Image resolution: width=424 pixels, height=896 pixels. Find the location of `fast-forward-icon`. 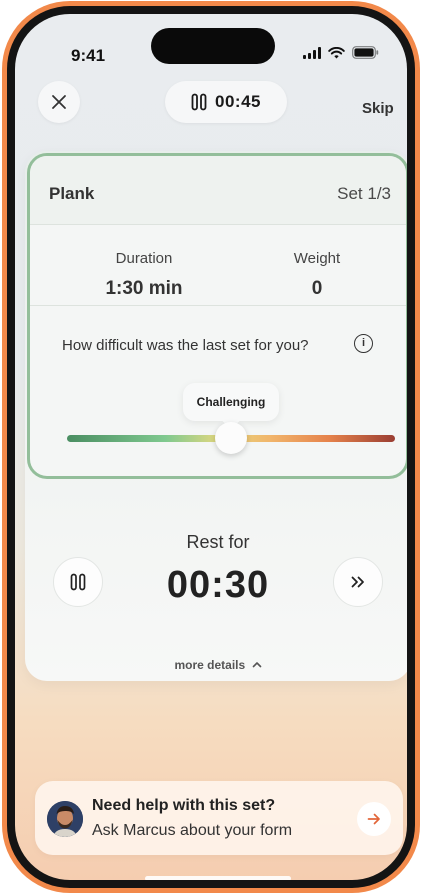

fast-forward-icon is located at coordinates (357, 582).